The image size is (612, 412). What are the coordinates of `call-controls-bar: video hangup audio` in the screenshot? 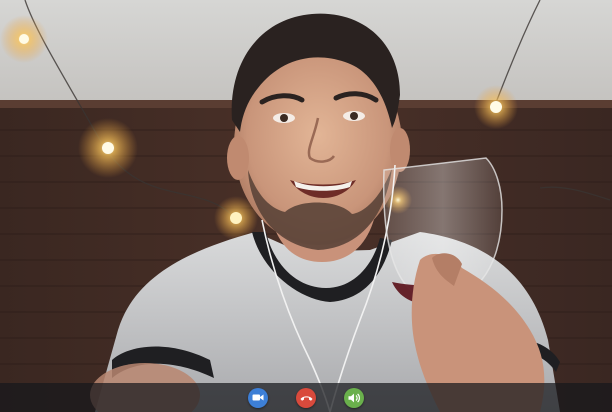 It's located at (306, 397).